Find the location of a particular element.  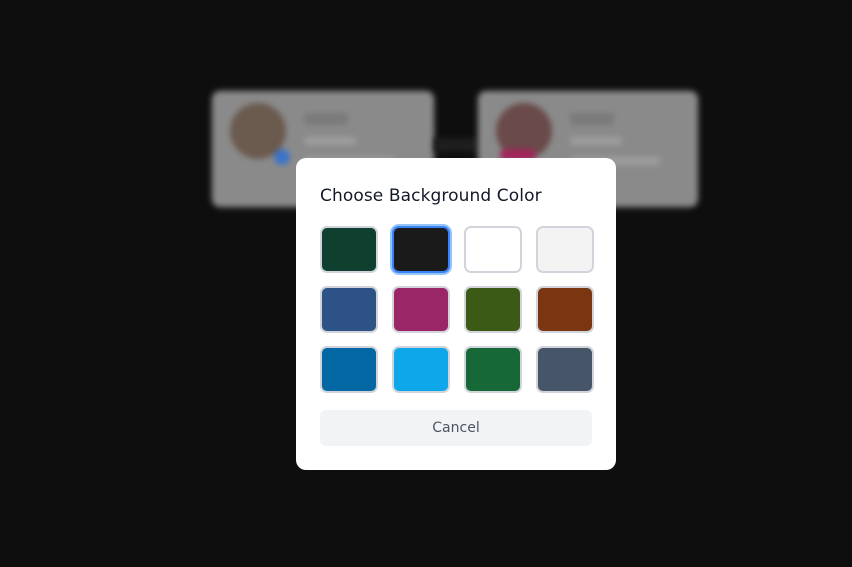

background-connector is located at coordinates (456, 145).